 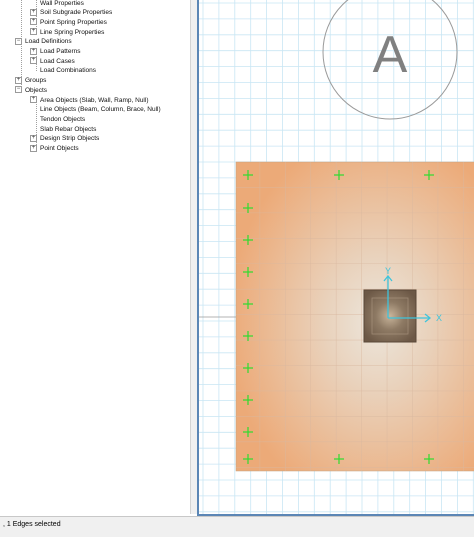 I want to click on tree-item-label: Soil Subgrade Properties, so click(x=76, y=13).